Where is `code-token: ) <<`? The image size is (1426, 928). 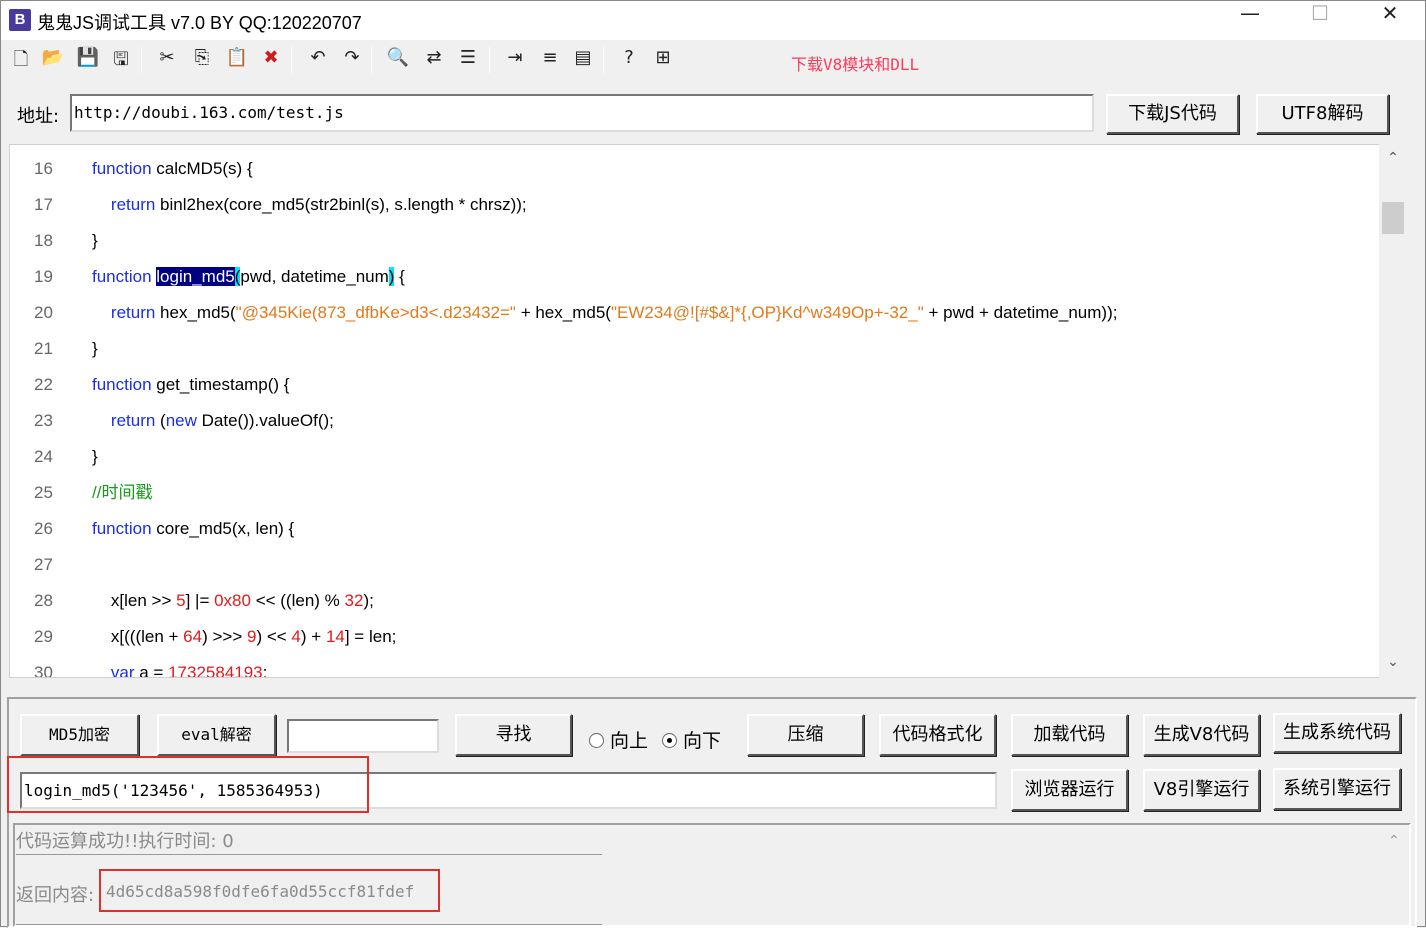
code-token: ) << is located at coordinates (274, 636).